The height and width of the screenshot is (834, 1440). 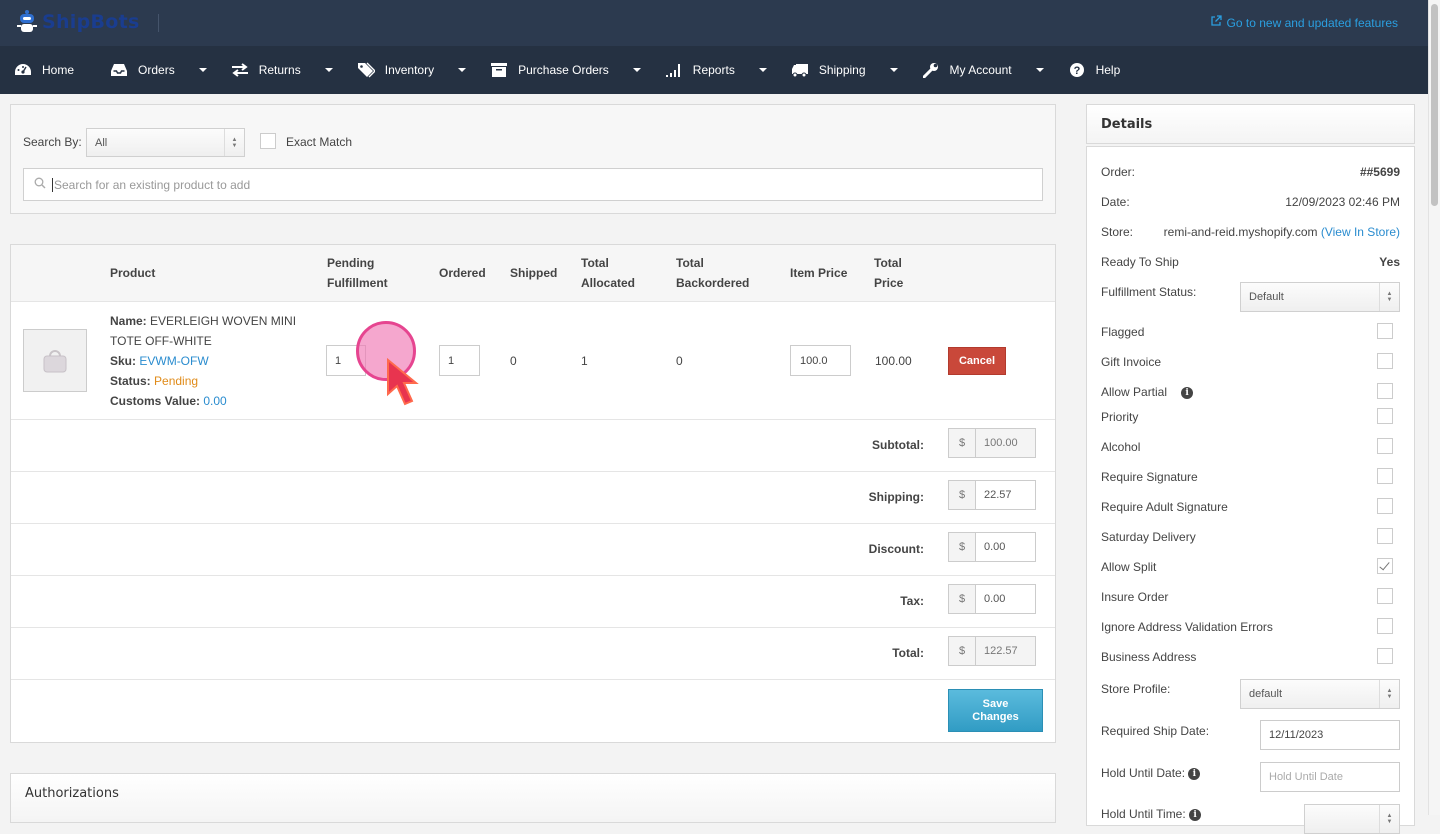 What do you see at coordinates (1342, 202) in the screenshot?
I see `date-value: 12/09/2023 02:46 PM` at bounding box center [1342, 202].